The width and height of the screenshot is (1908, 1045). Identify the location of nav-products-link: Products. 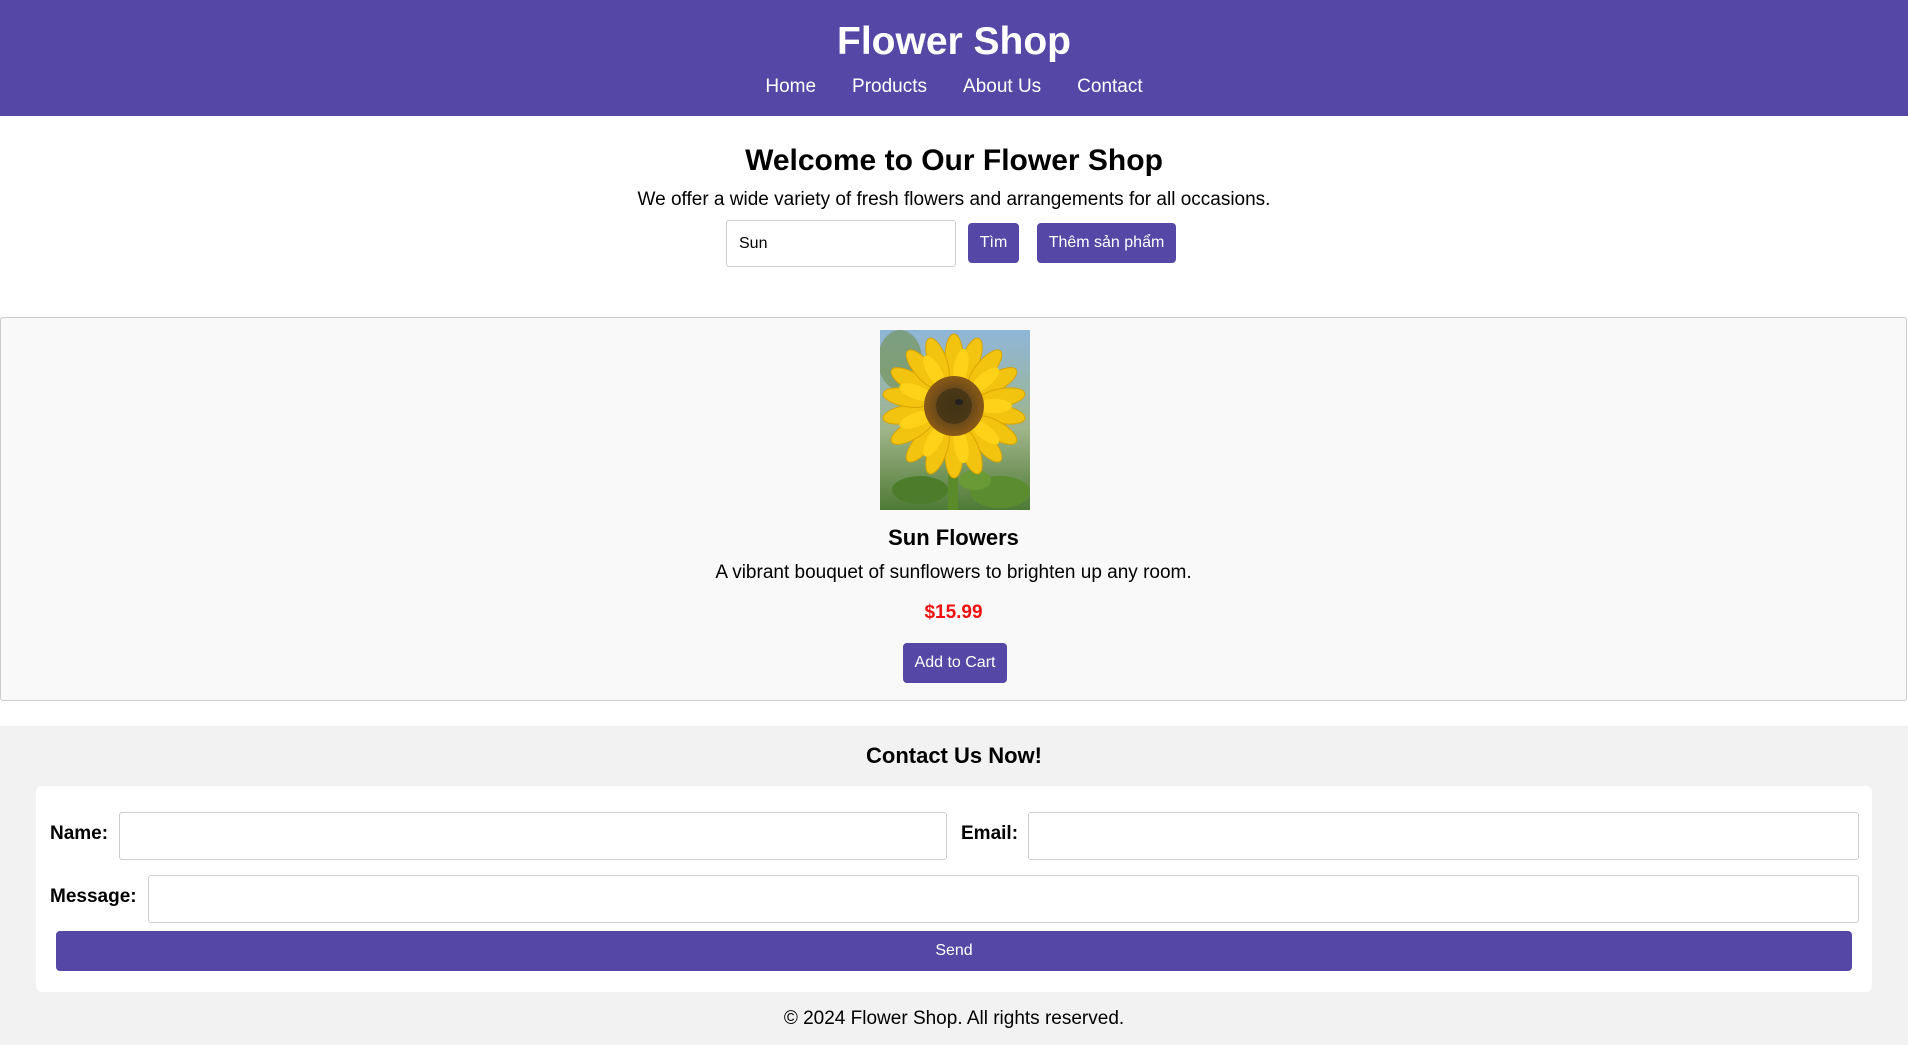
(889, 87).